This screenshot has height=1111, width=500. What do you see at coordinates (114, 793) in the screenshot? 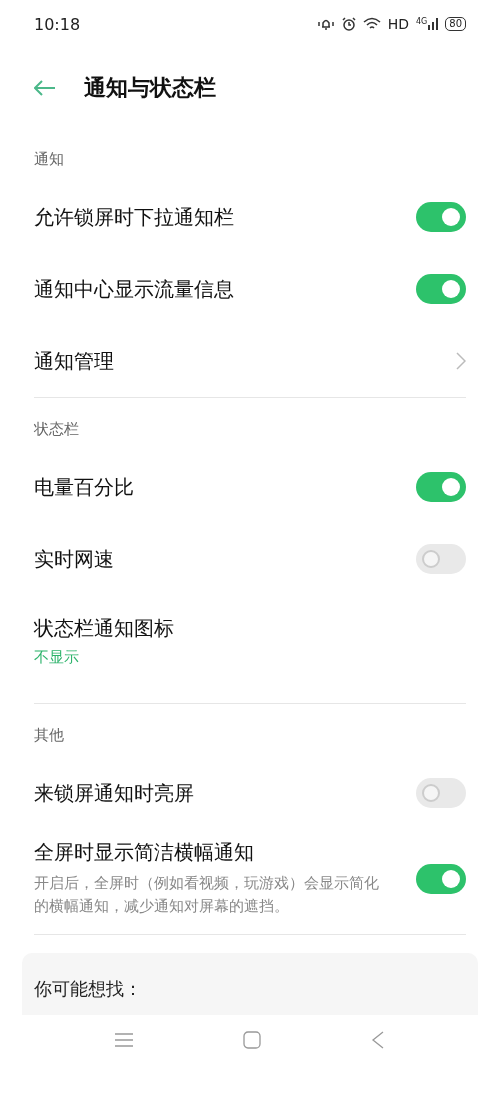
I see `setting-label: 来锁屏通知时亮屏` at bounding box center [114, 793].